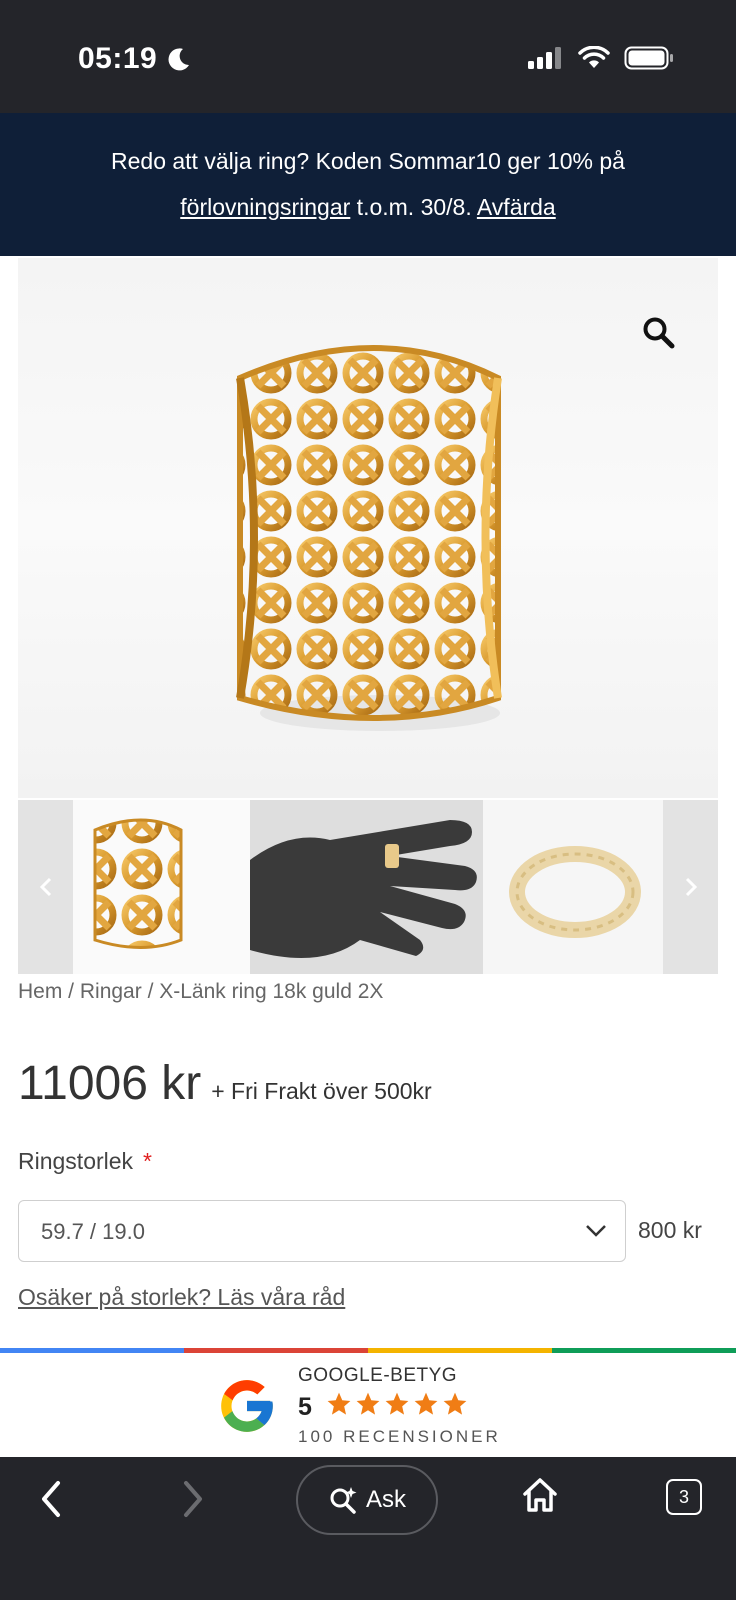  I want to click on shipping-note: + Fri Frakt över 500kr, so click(321, 1091).